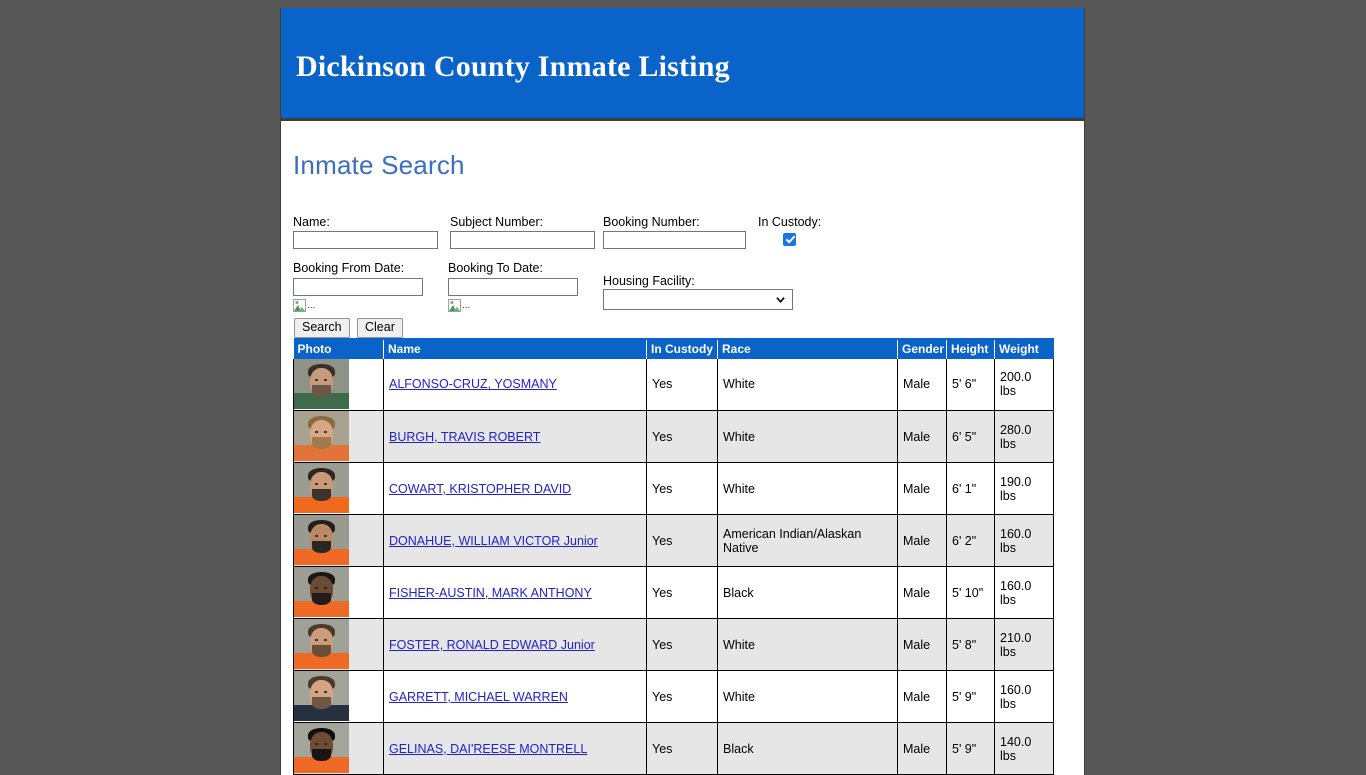 Image resolution: width=1366 pixels, height=775 pixels. I want to click on column-header-gender: Gender, so click(922, 348).